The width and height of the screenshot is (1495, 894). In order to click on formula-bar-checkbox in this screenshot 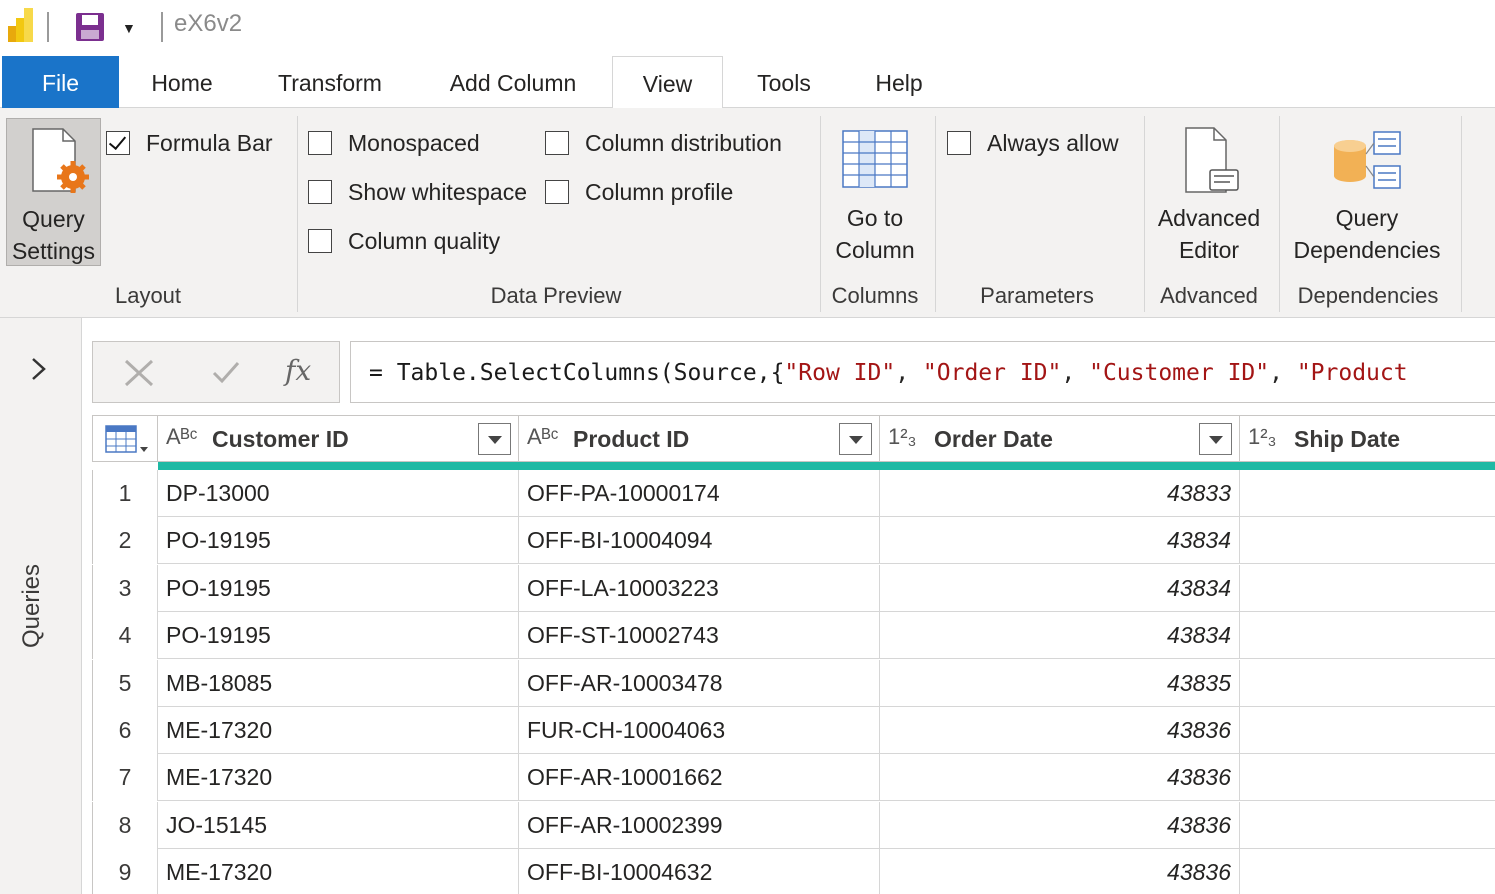, I will do `click(118, 143)`.